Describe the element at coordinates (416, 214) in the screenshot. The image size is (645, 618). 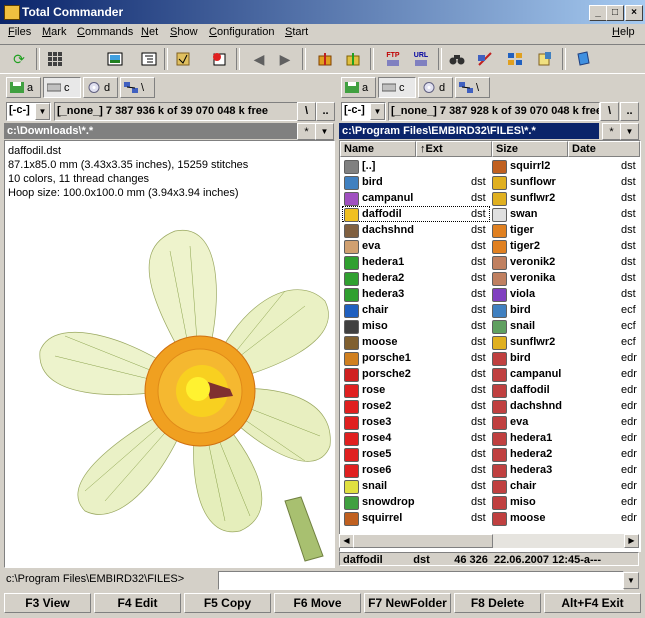
I see `list-item: daffodil dst` at that location.